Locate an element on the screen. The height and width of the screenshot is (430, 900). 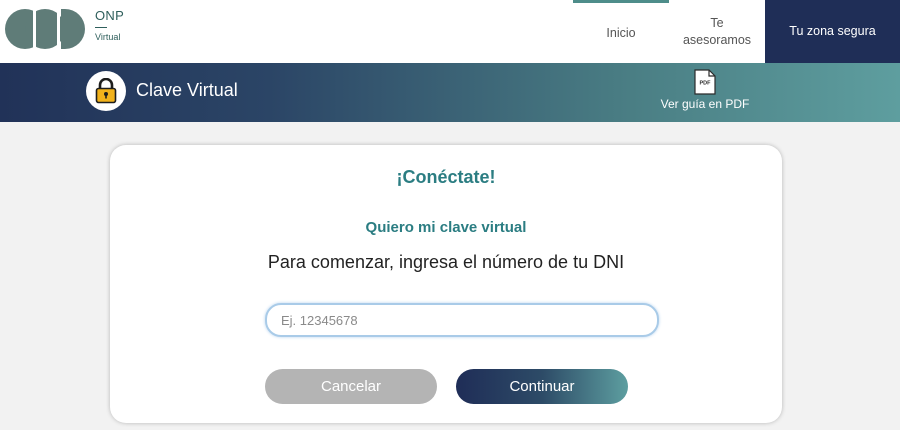
page-title: Clave Virtual is located at coordinates (187, 90).